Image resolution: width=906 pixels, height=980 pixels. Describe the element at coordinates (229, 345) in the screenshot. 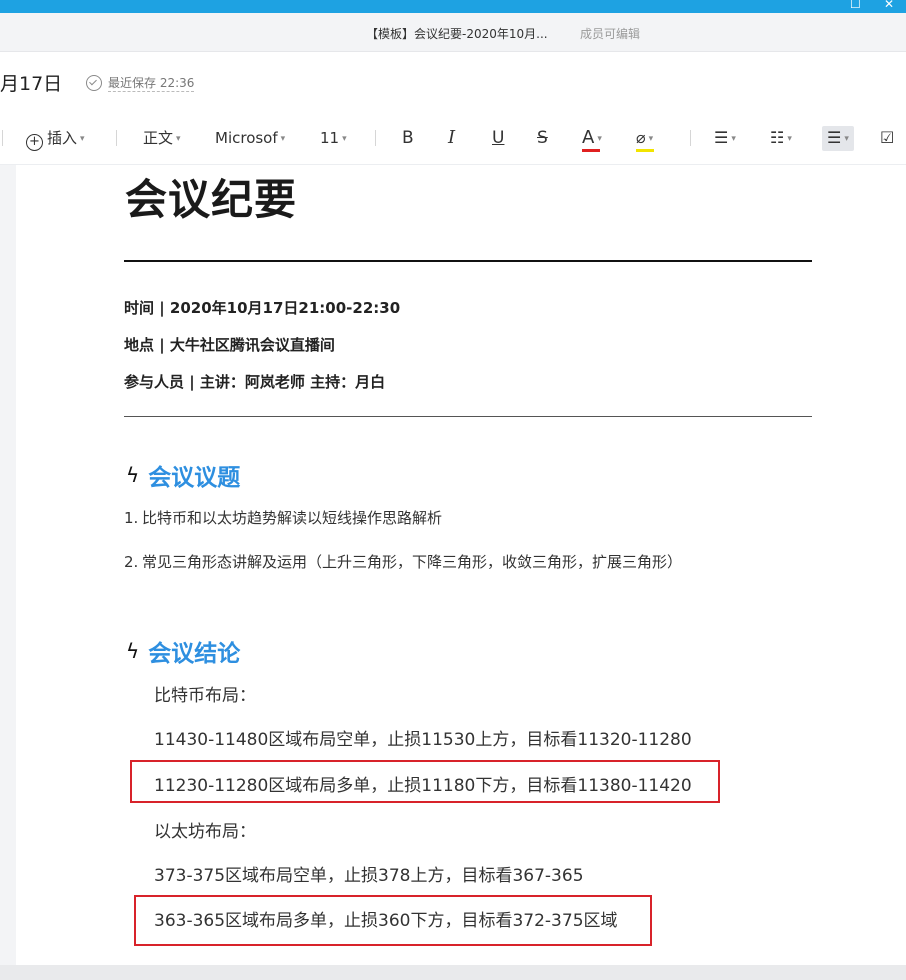

I see `meta-location: 地点 | 大牛社区腾讯会议直播间` at that location.